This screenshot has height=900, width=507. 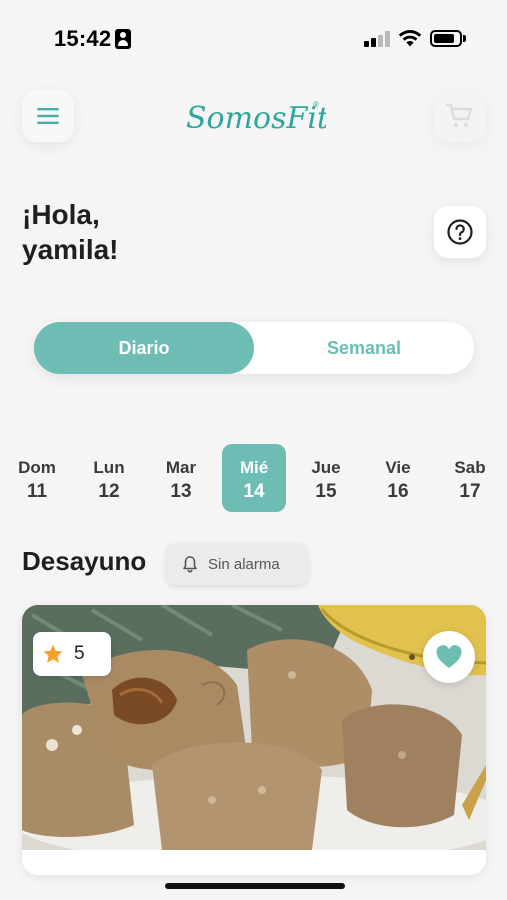 What do you see at coordinates (377, 39) in the screenshot?
I see `cellular-signal-icon` at bounding box center [377, 39].